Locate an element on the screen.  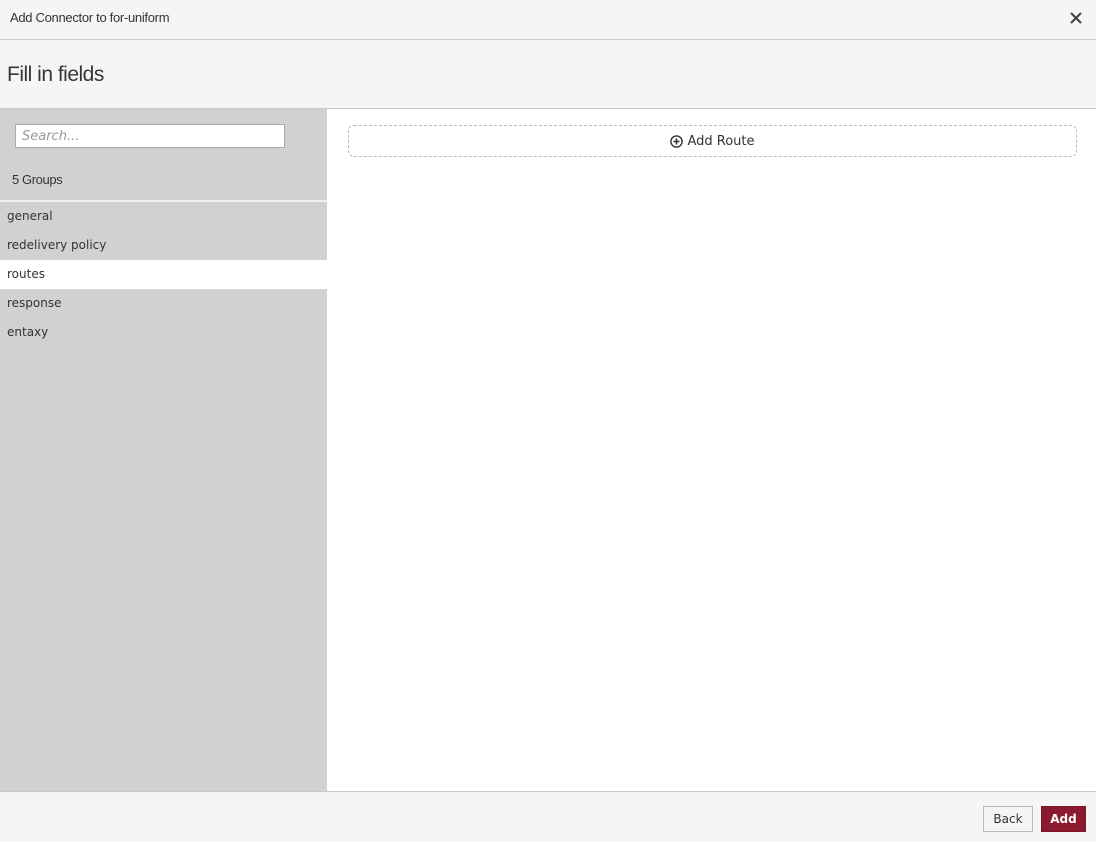
dialog-footer: Back Add is located at coordinates (548, 816).